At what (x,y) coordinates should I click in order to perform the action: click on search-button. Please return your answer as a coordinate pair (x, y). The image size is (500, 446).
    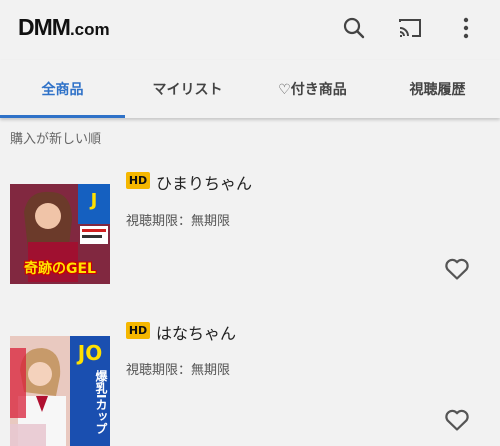
    Looking at the image, I should click on (354, 28).